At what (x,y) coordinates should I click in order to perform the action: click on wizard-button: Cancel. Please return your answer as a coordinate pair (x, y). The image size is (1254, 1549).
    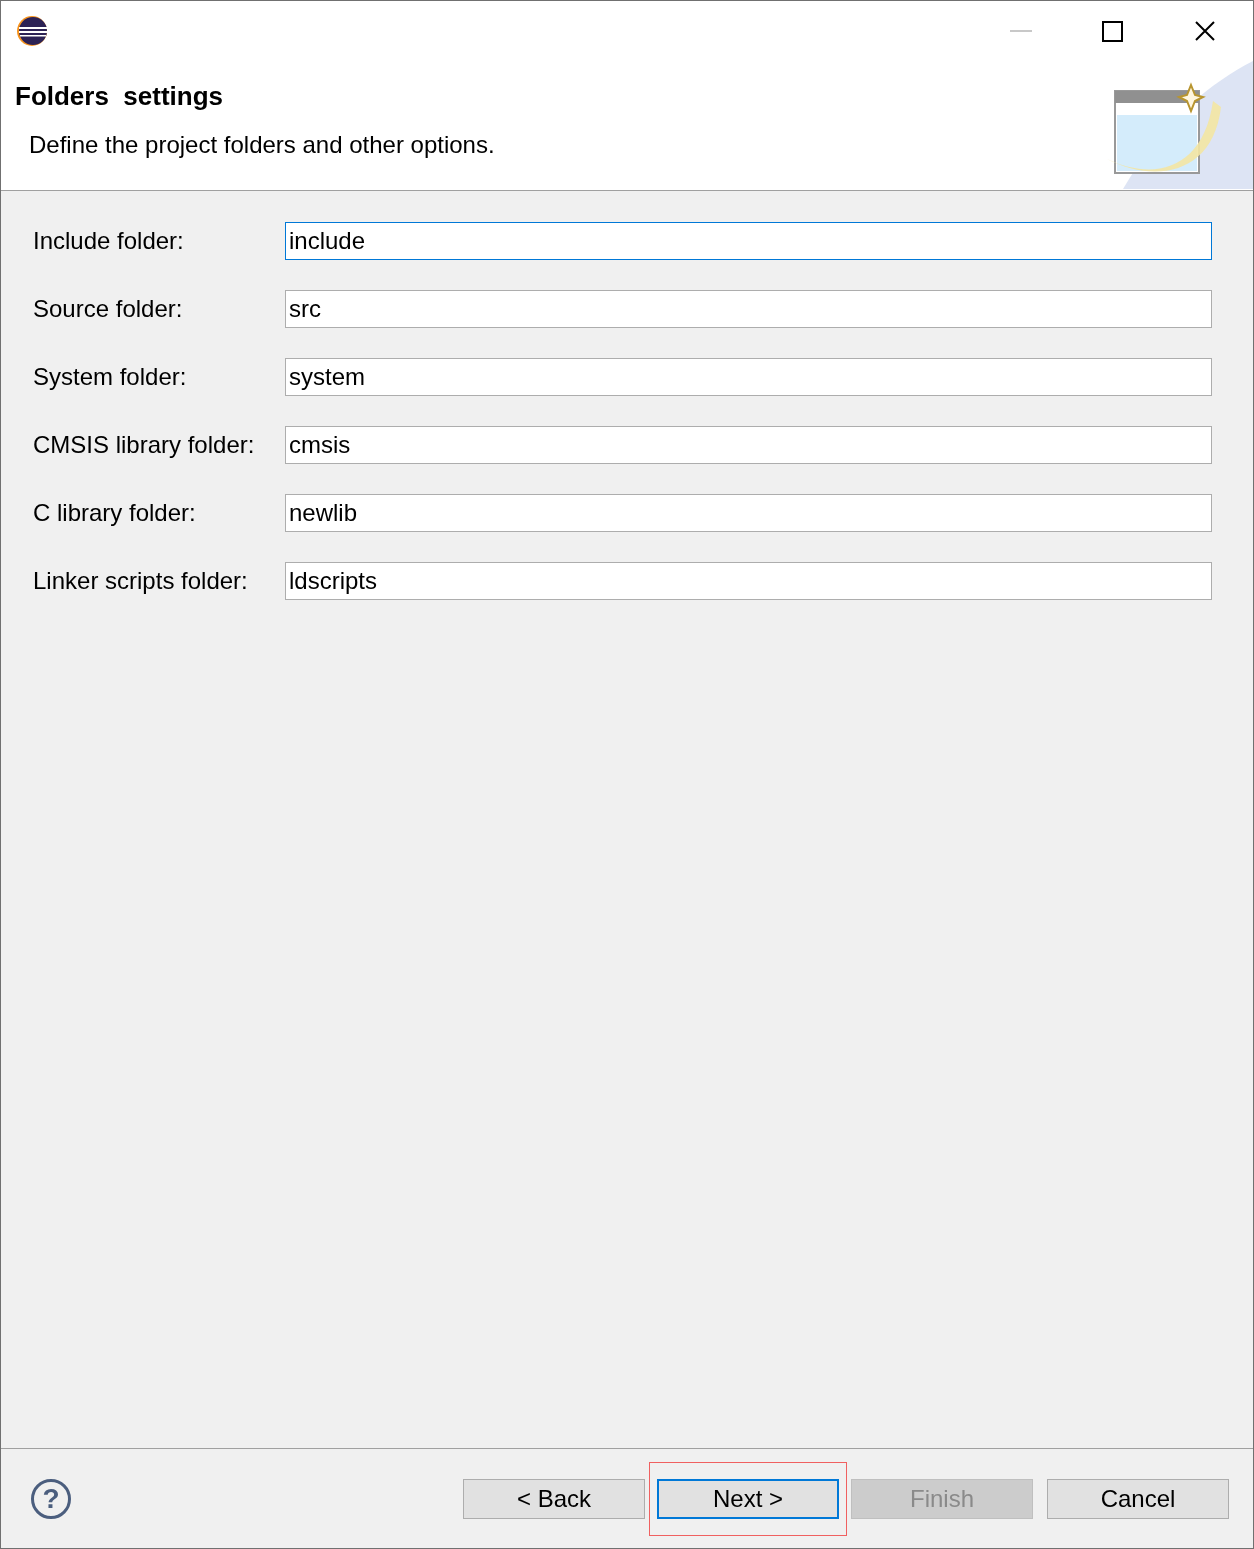
    Looking at the image, I should click on (1138, 1498).